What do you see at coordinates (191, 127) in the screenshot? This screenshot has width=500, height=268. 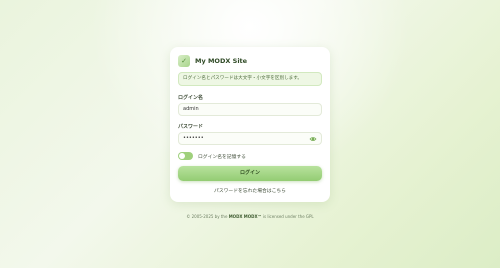 I see `password-label: パスワード` at bounding box center [191, 127].